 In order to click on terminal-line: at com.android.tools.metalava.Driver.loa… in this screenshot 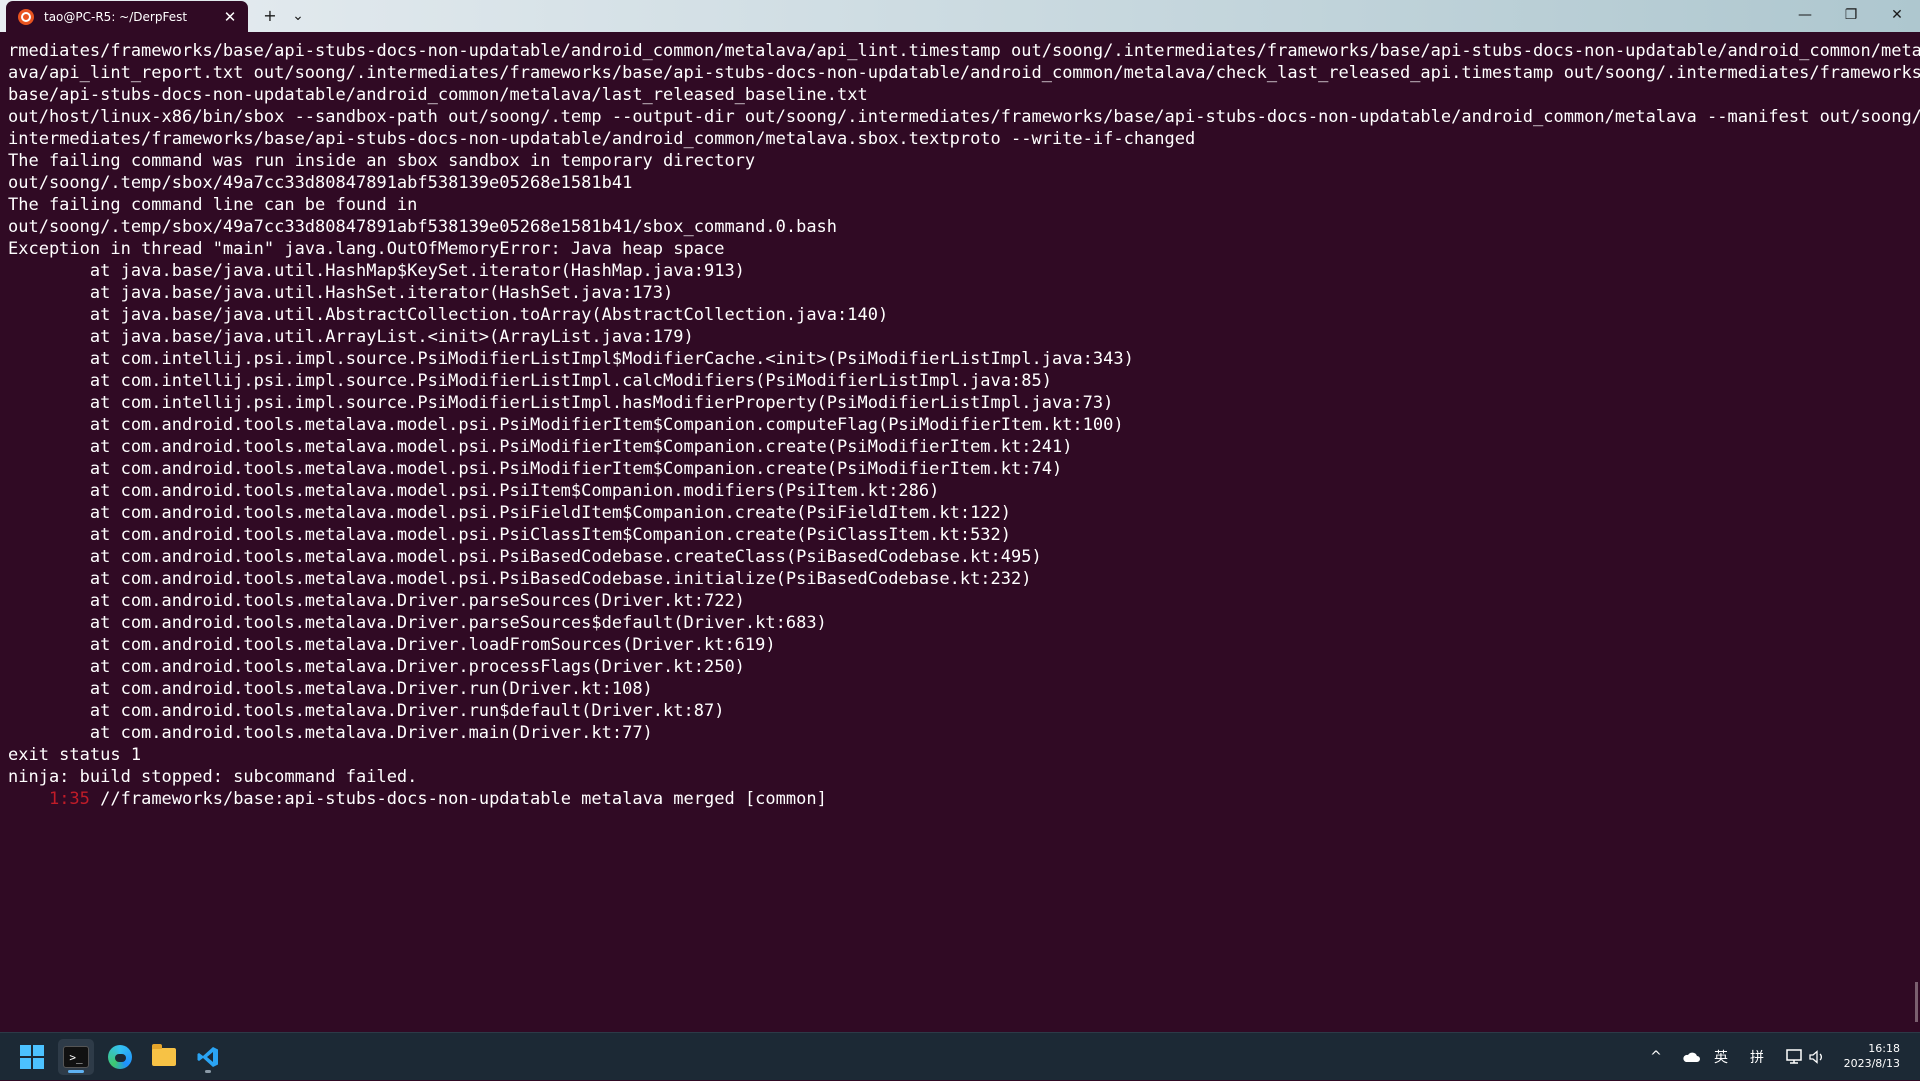, I will do `click(392, 645)`.